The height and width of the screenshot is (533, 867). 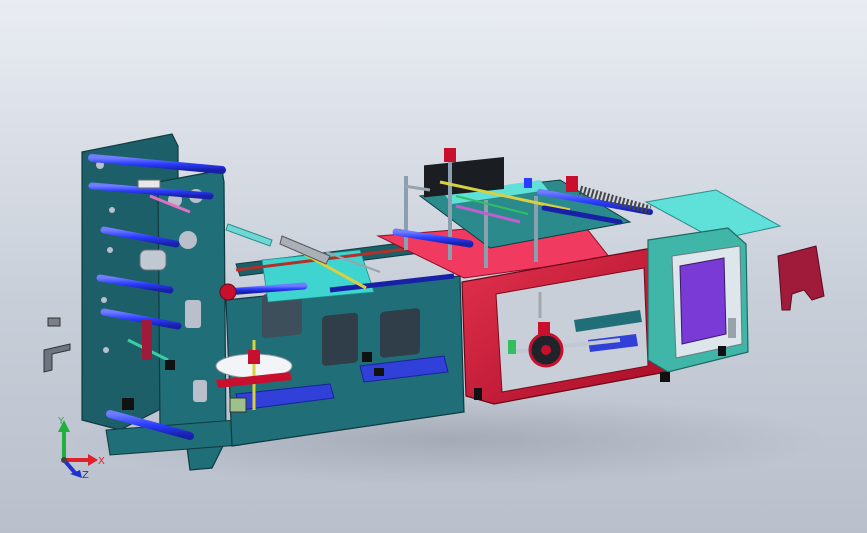 I want to click on control-panel, so click(x=732, y=328).